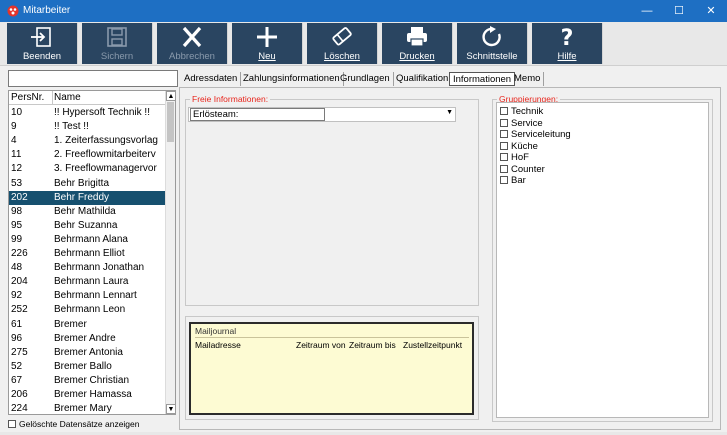 The width and height of the screenshot is (727, 435). Describe the element at coordinates (257, 114) in the screenshot. I see `erloesteam-label: Erlösteam:` at that location.